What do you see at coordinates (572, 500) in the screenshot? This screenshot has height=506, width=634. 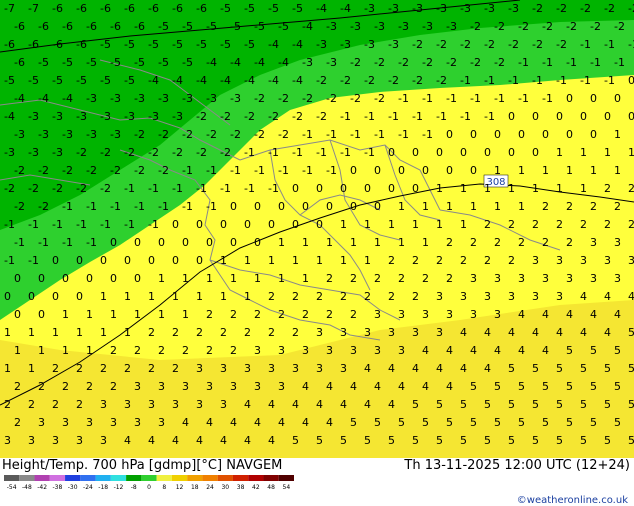 I see `credit-link: ©weatheronline.co.uk` at bounding box center [572, 500].